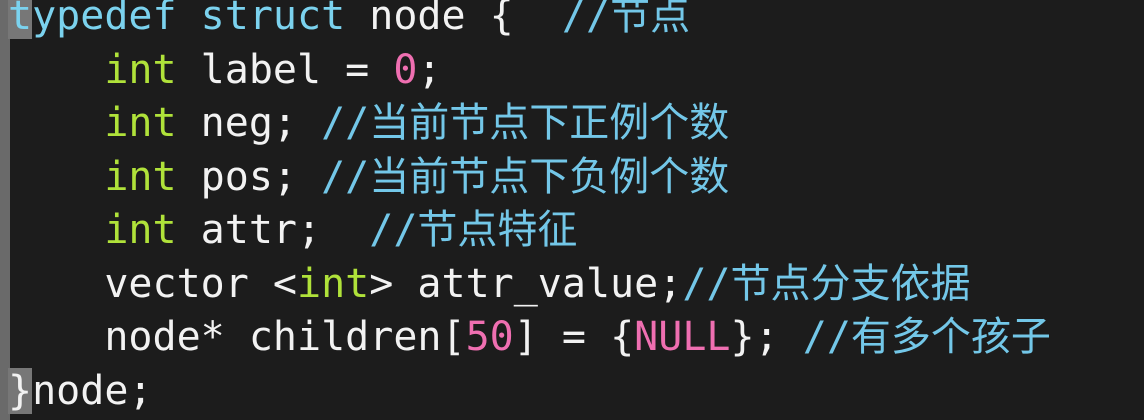 The image size is (1144, 420). I want to click on member-declaration: attr;, so click(273, 230).